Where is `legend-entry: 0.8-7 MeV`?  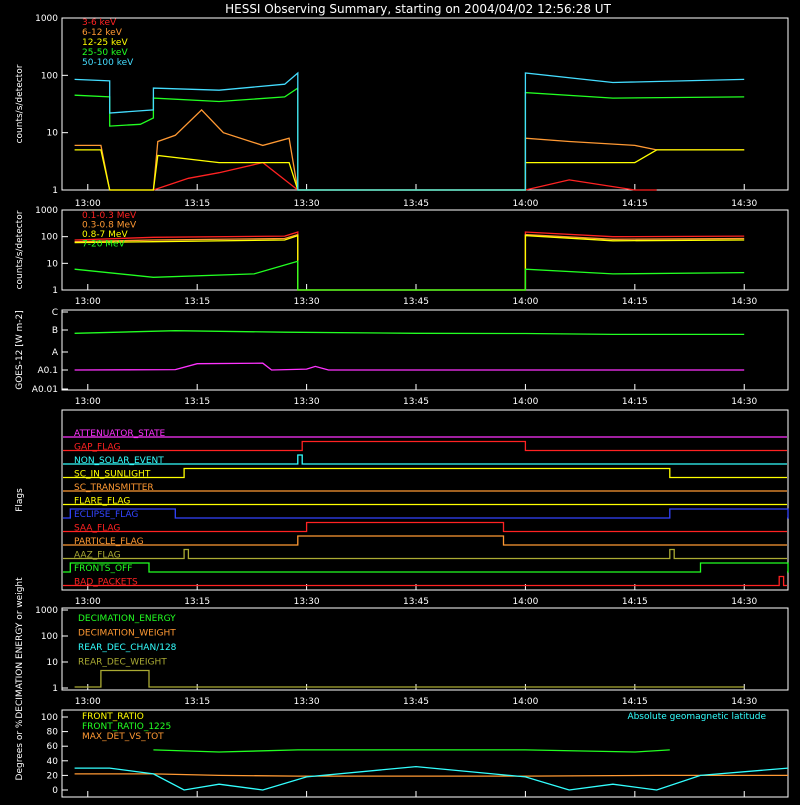
legend-entry: 0.8-7 MeV is located at coordinates (105, 235).